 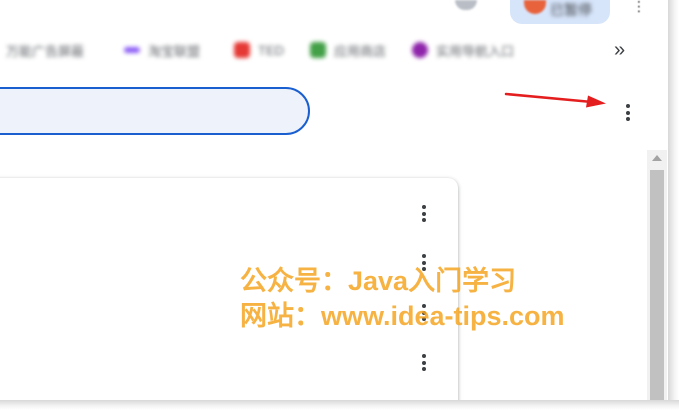 I want to click on bookmark-label: 万能广告屏蔽, so click(x=45, y=51).